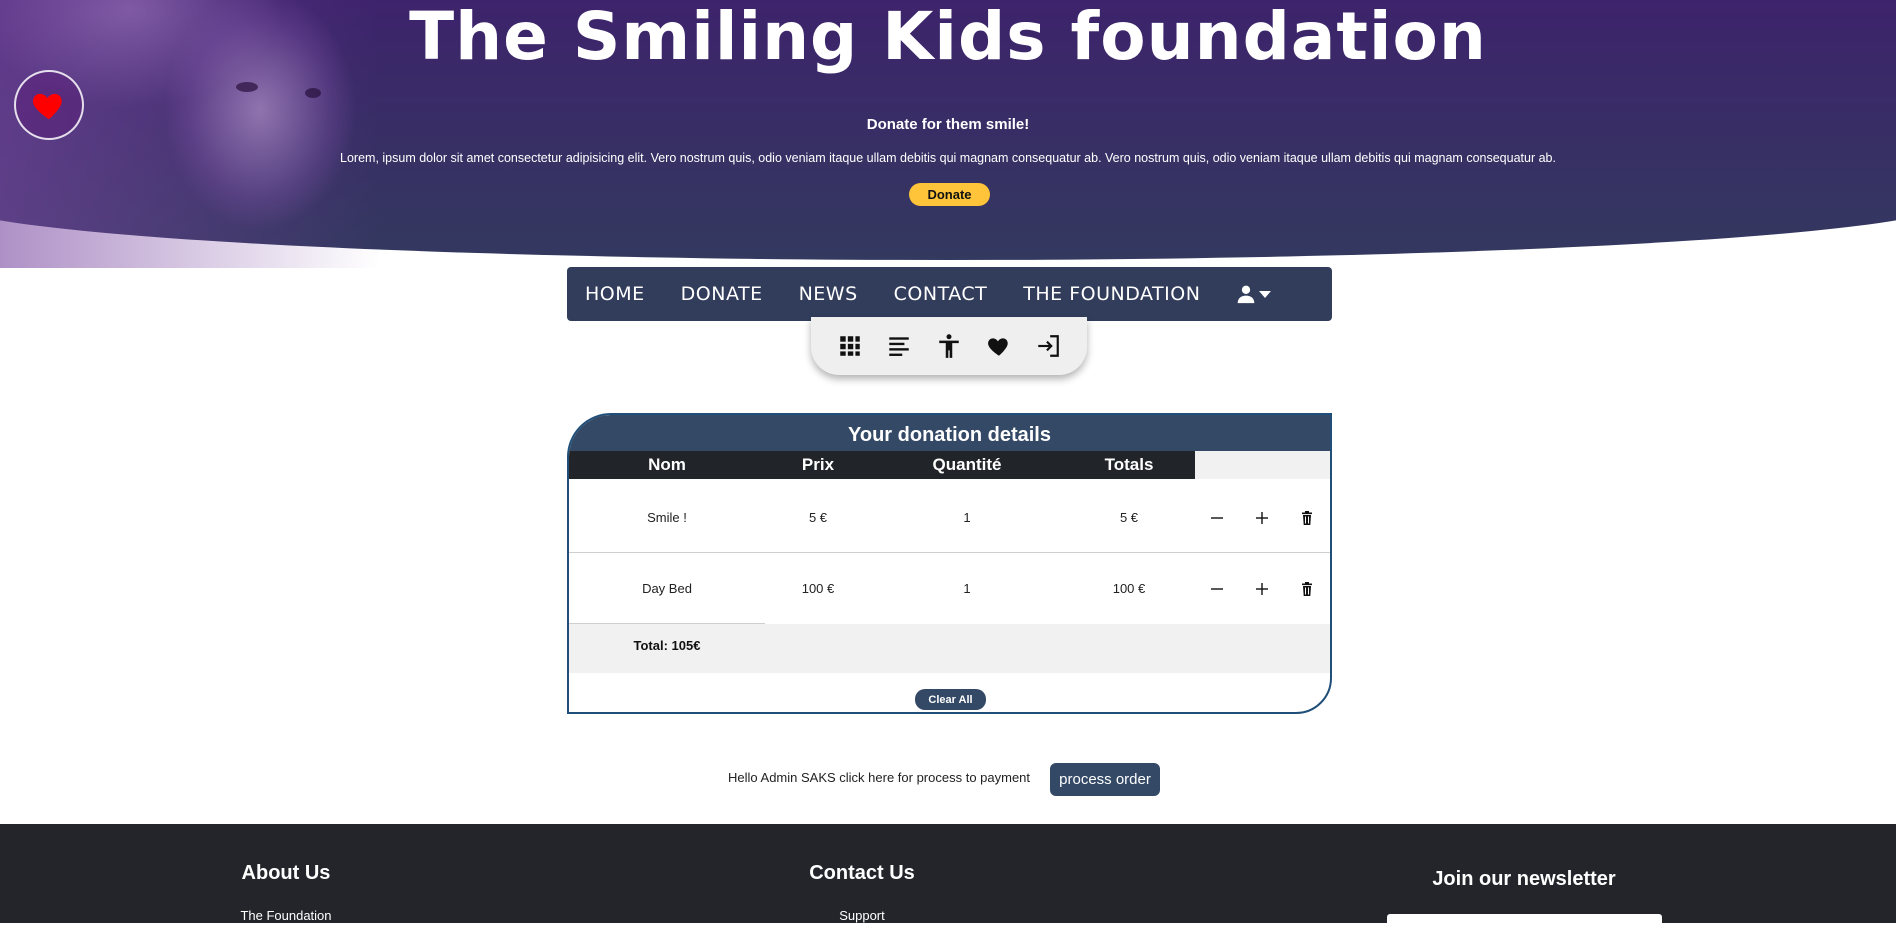 The width and height of the screenshot is (1896, 926). Describe the element at coordinates (667, 517) in the screenshot. I see `item-name: Smile !` at that location.